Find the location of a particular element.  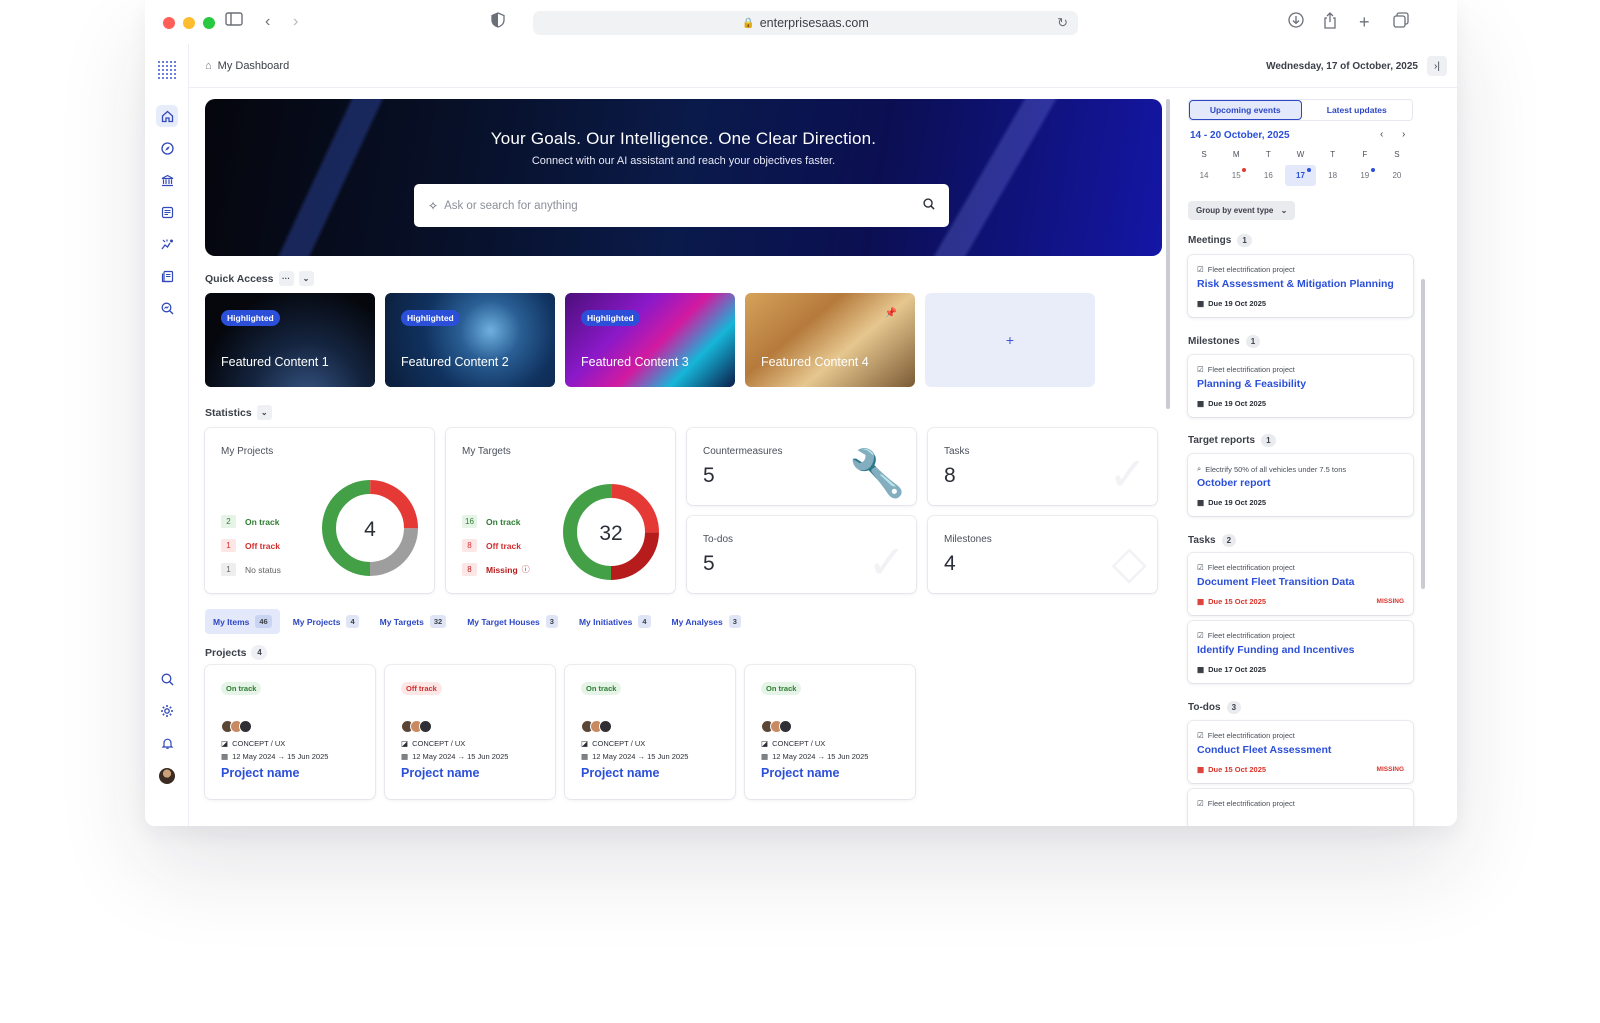

event-title-link: Document Fleet Transition Data is located at coordinates (1302, 582).